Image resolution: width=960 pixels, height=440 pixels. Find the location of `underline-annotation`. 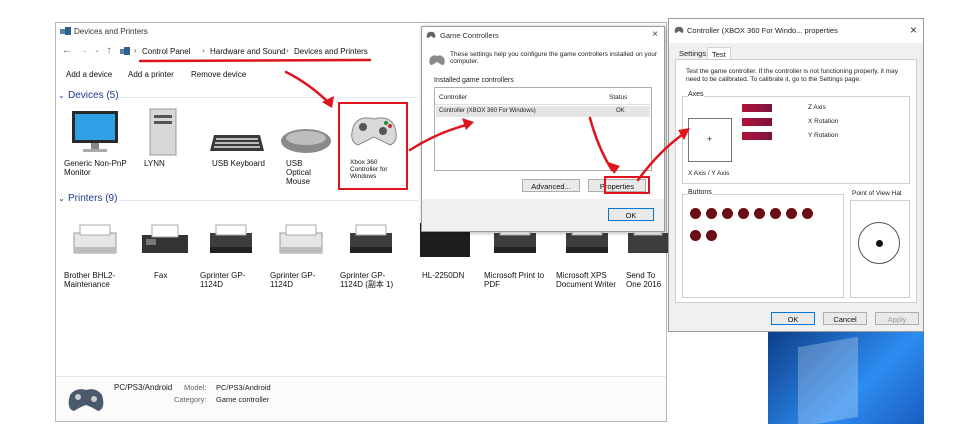

underline-annotation is located at coordinates (255, 60).